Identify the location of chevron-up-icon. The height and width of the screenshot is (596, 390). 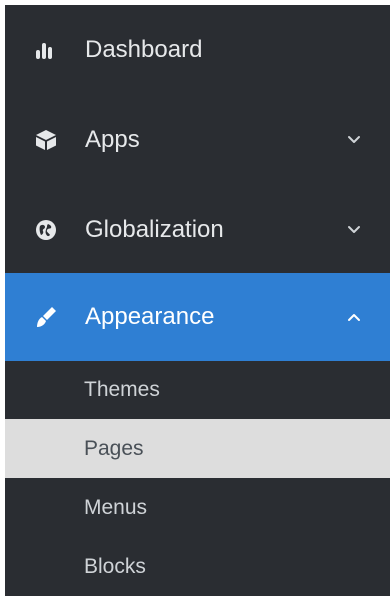
(354, 317).